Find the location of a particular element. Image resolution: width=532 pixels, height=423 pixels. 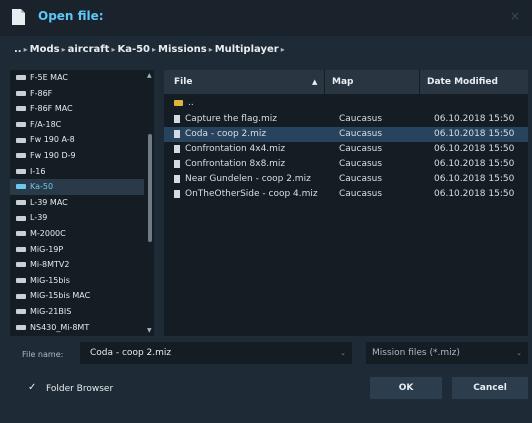

folder-item-label: F-5E MAC is located at coordinates (49, 77).